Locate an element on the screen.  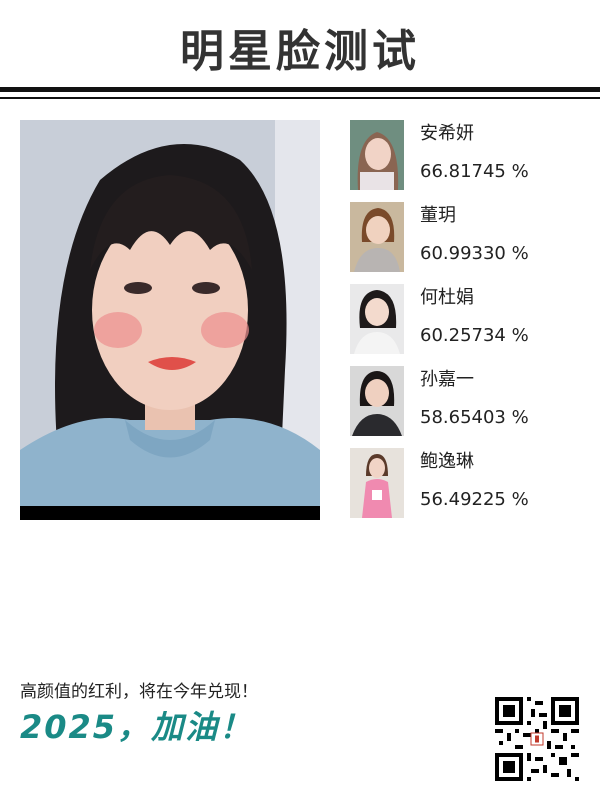
match-name: 鲍逸琳 is located at coordinates (447, 461).